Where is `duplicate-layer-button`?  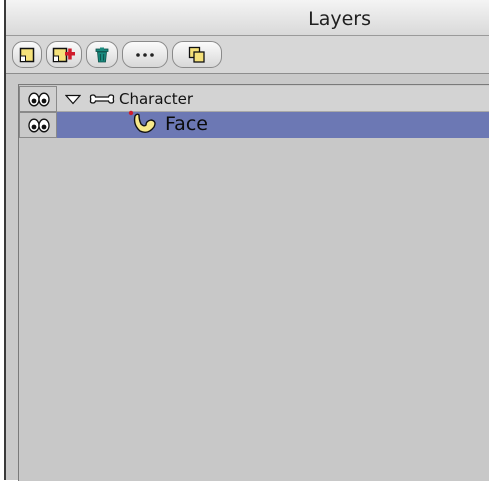 duplicate-layer-button is located at coordinates (197, 54).